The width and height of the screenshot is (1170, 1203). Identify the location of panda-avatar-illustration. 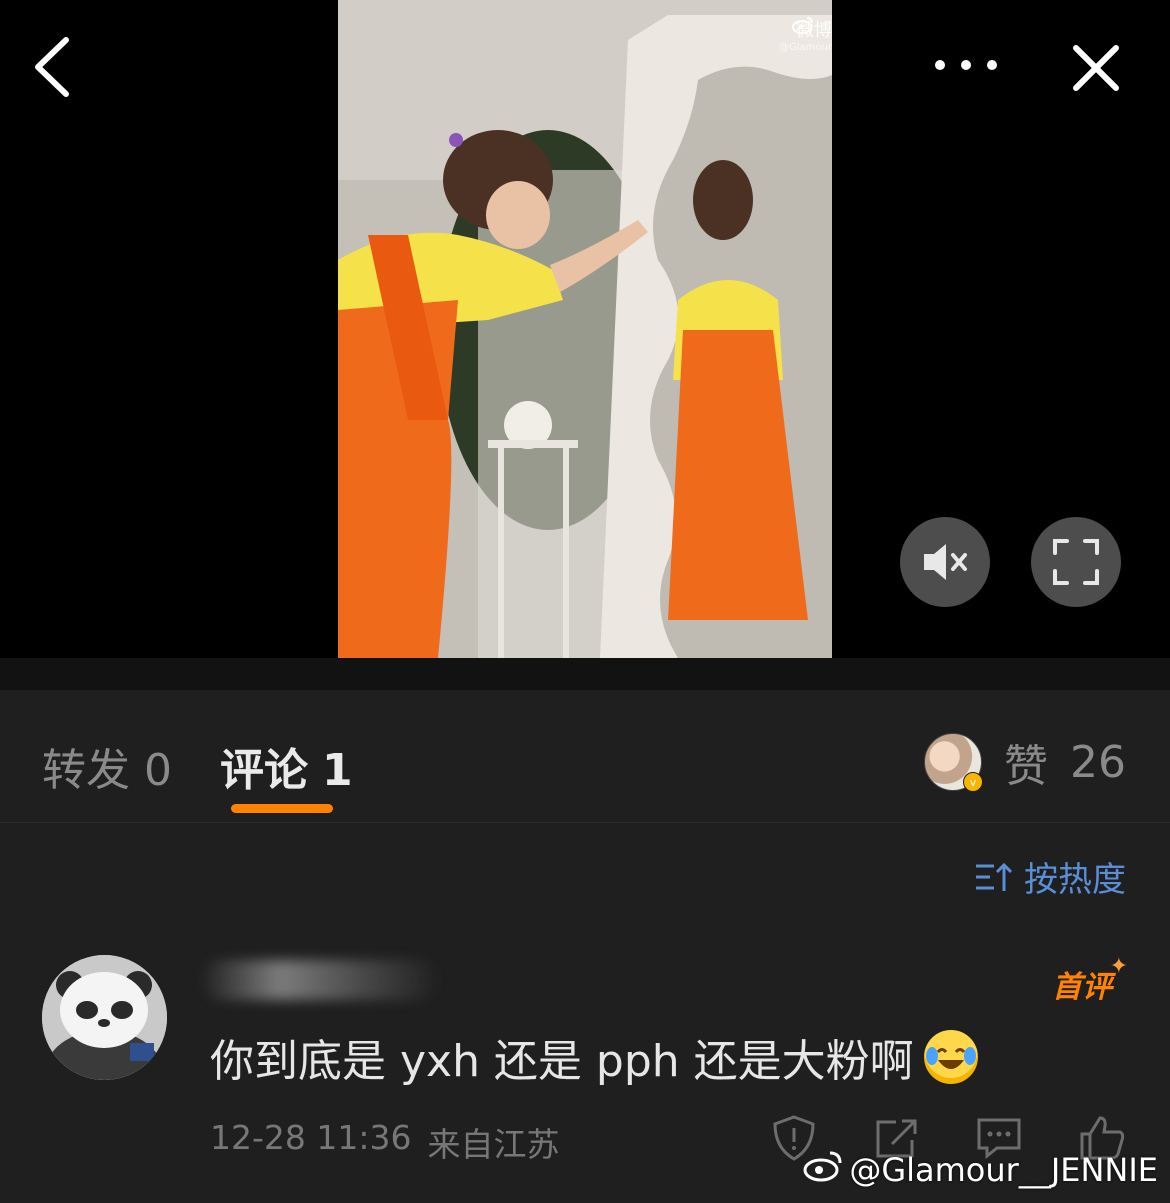
(104, 1017).